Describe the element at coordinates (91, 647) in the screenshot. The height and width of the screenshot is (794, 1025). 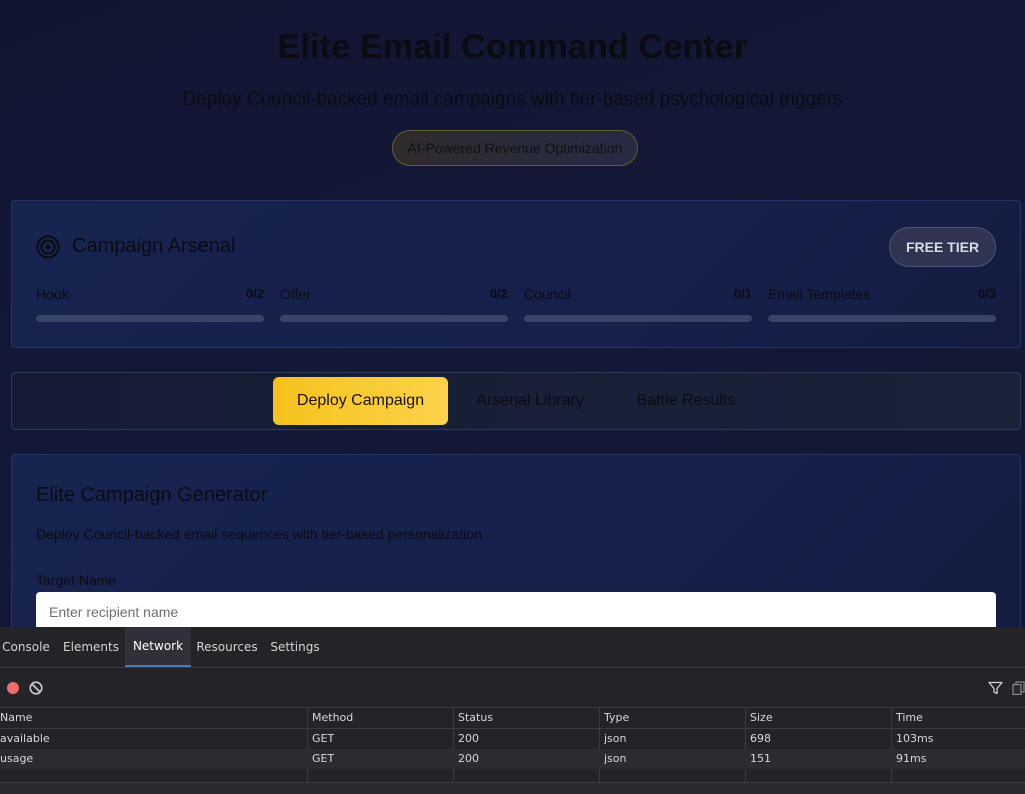
I see `devtools-tab-elements: Elements` at that location.